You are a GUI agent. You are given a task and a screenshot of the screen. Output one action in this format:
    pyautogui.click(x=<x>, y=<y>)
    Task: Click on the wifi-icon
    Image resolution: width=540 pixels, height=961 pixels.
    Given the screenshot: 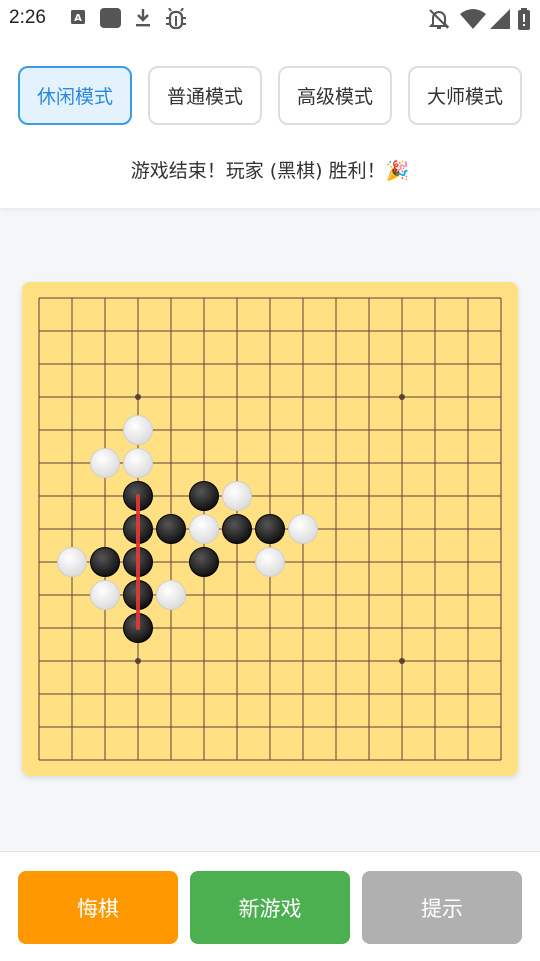 What is the action you would take?
    pyautogui.click(x=473, y=21)
    